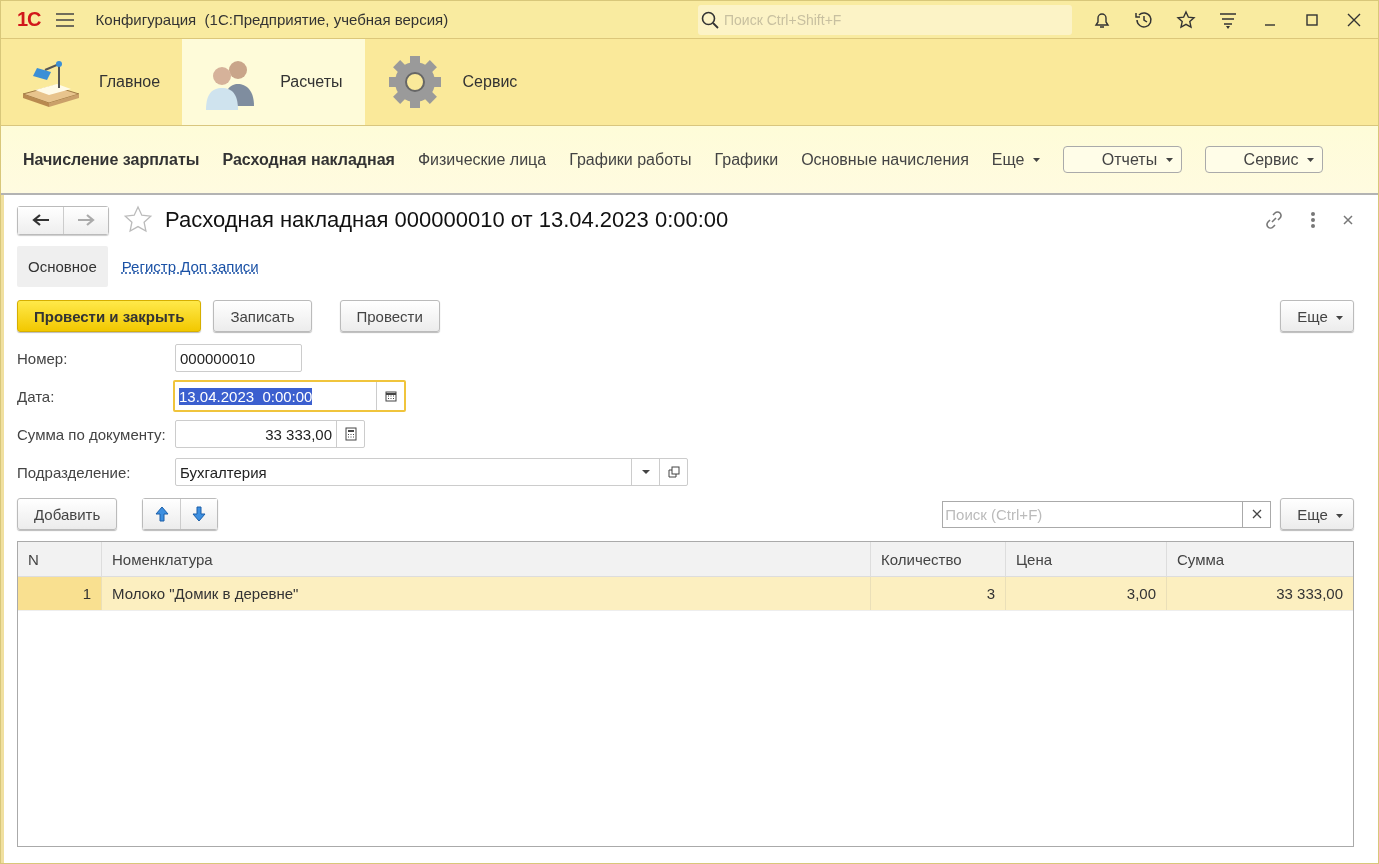  I want to click on command-link: Основные начисления, so click(885, 159).